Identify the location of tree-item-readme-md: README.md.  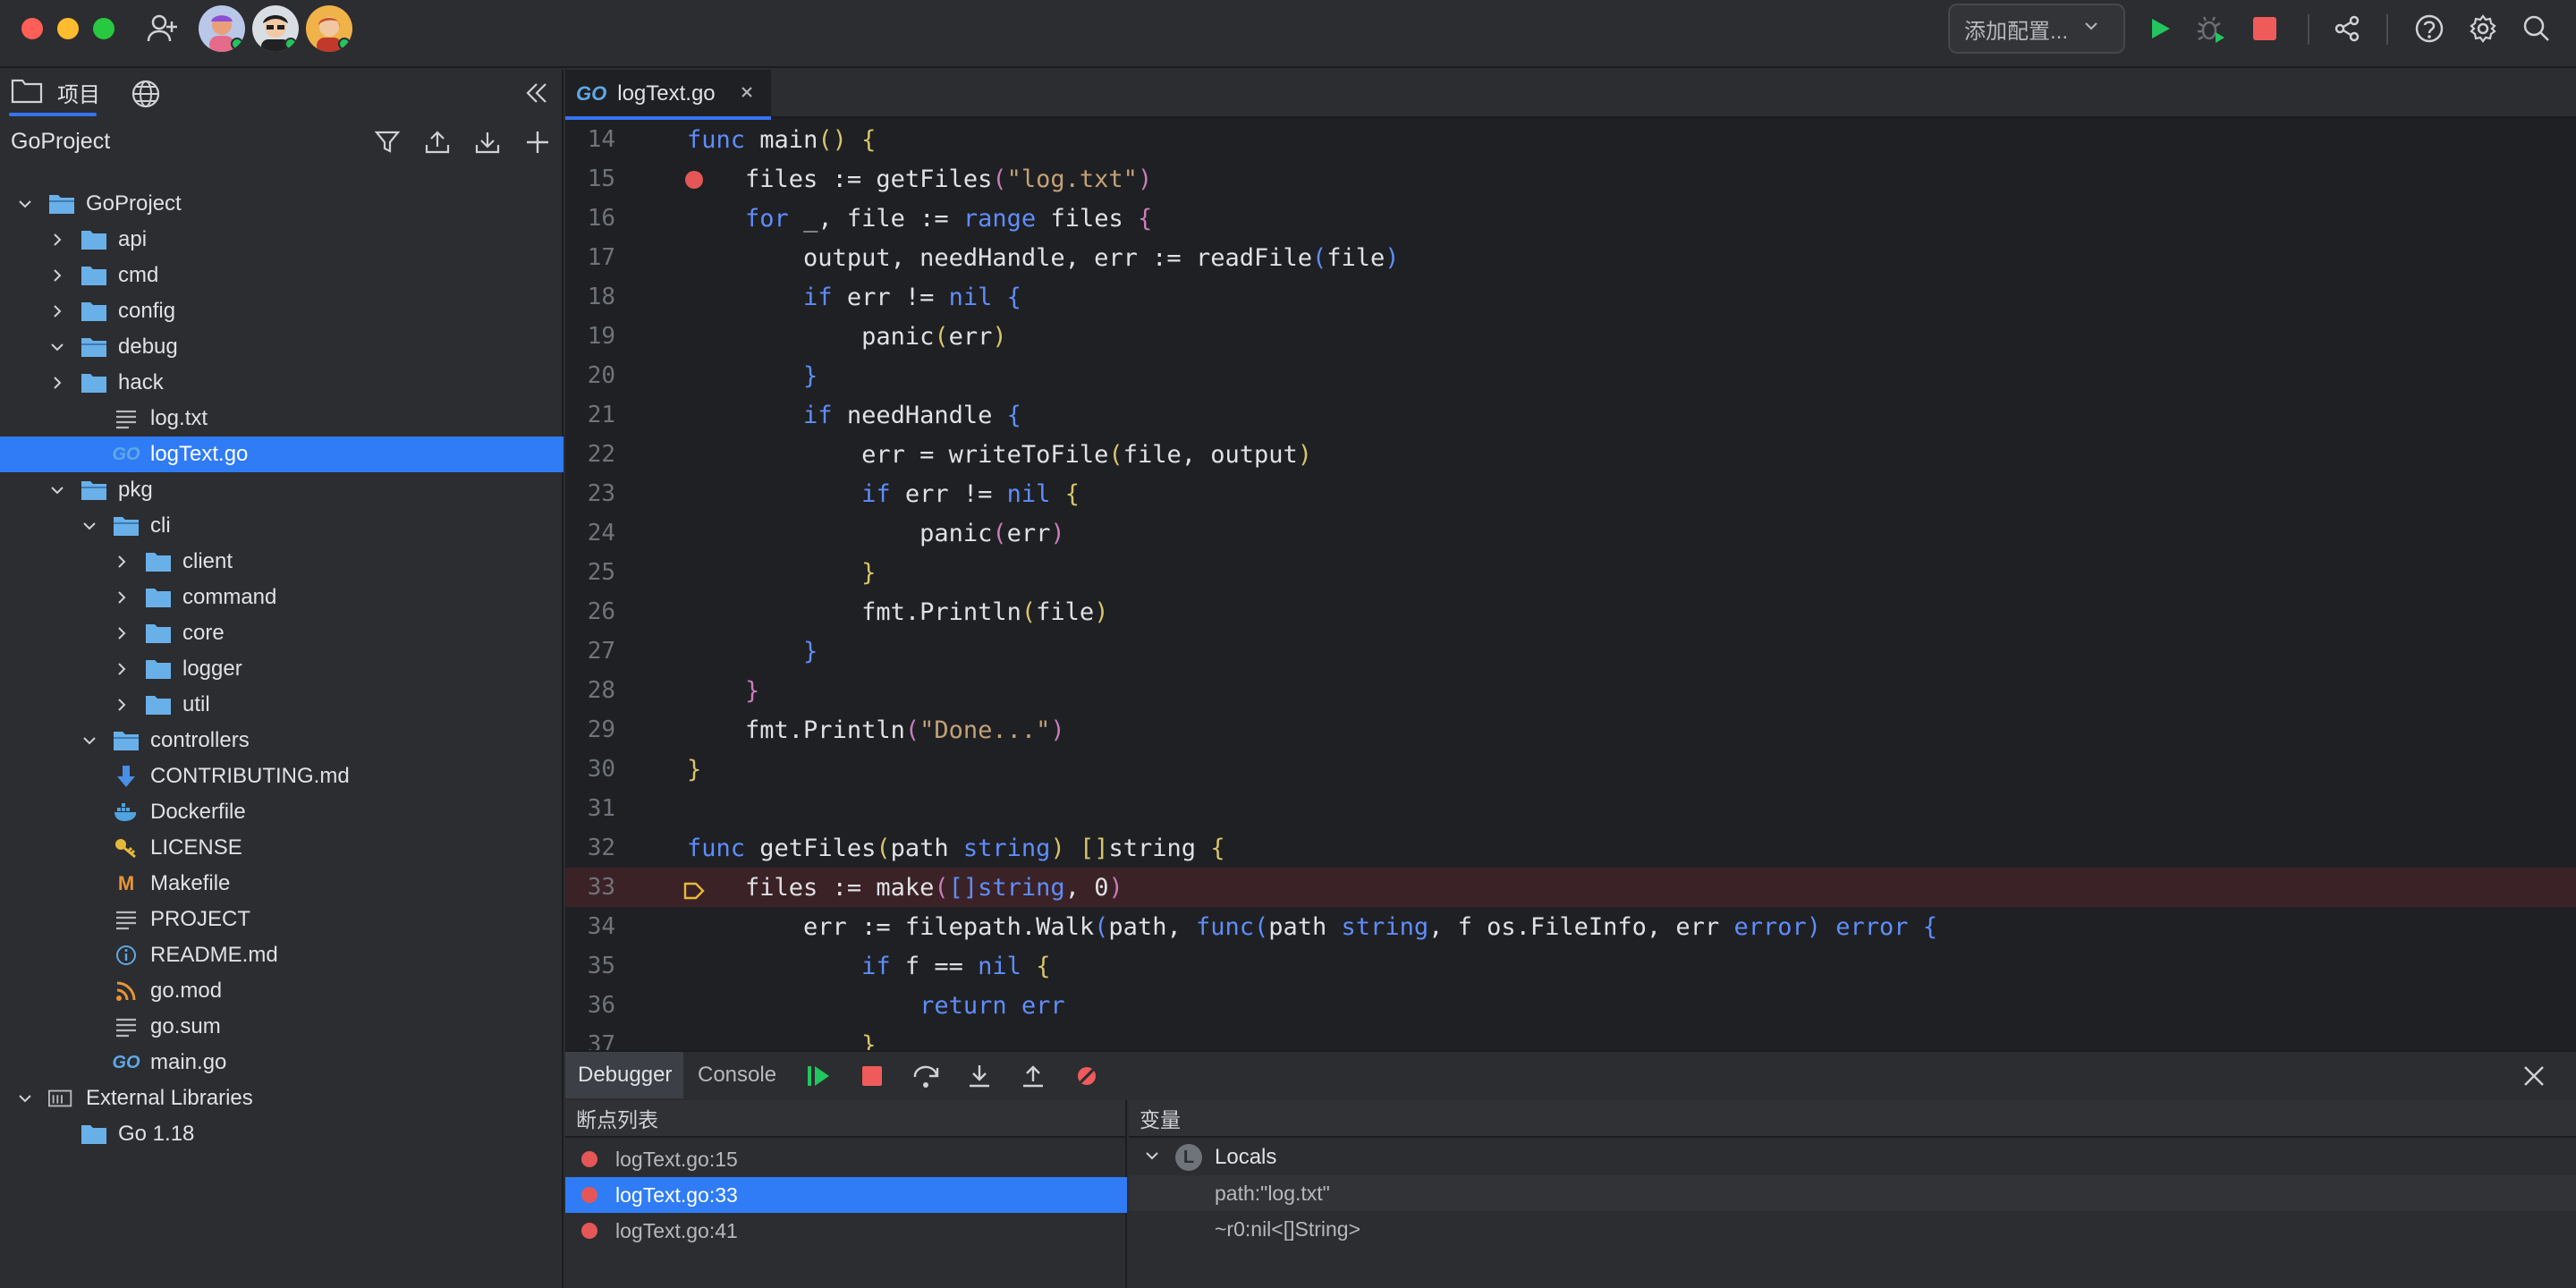
(282, 955).